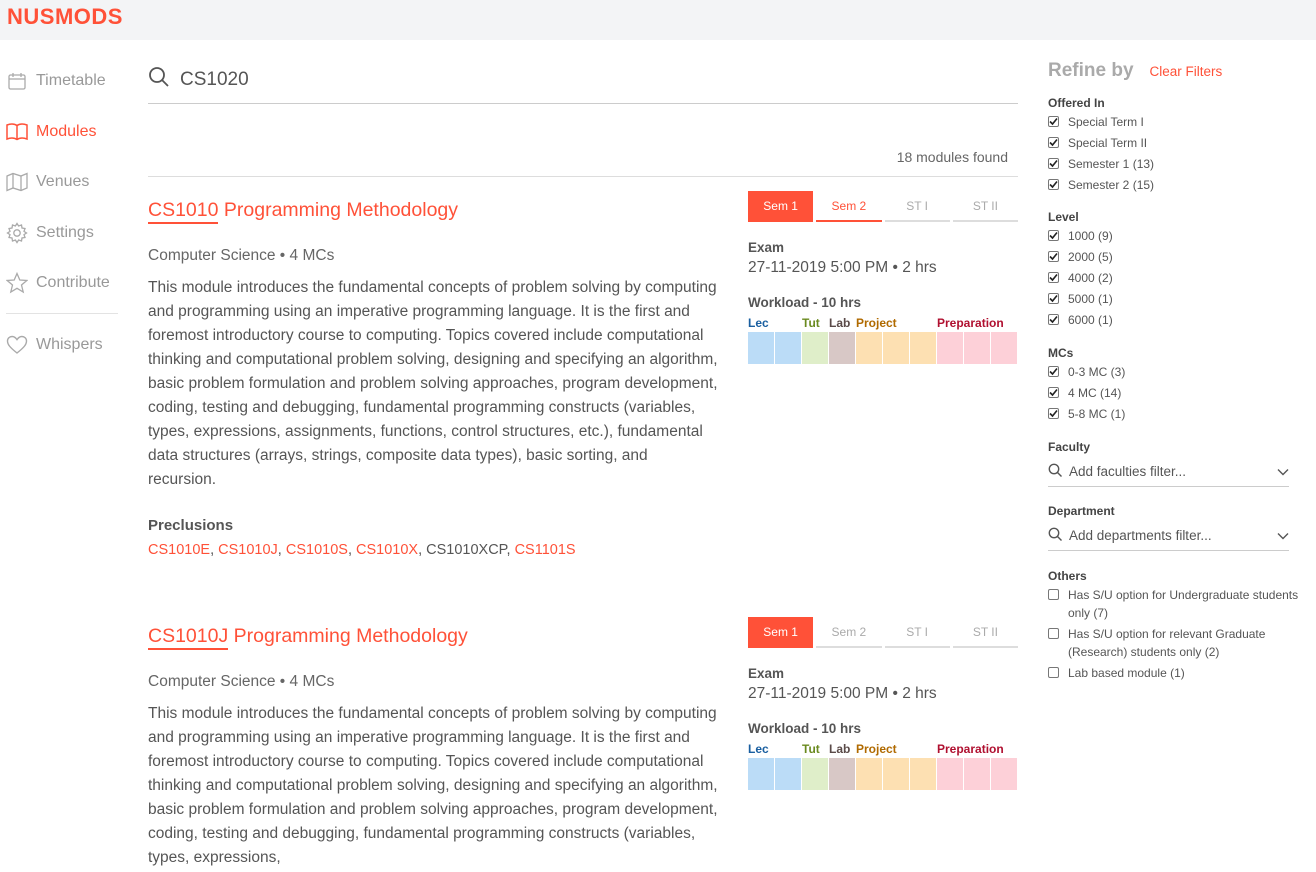  What do you see at coordinates (1106, 122) in the screenshot?
I see `filter-option-label: Special Term I` at bounding box center [1106, 122].